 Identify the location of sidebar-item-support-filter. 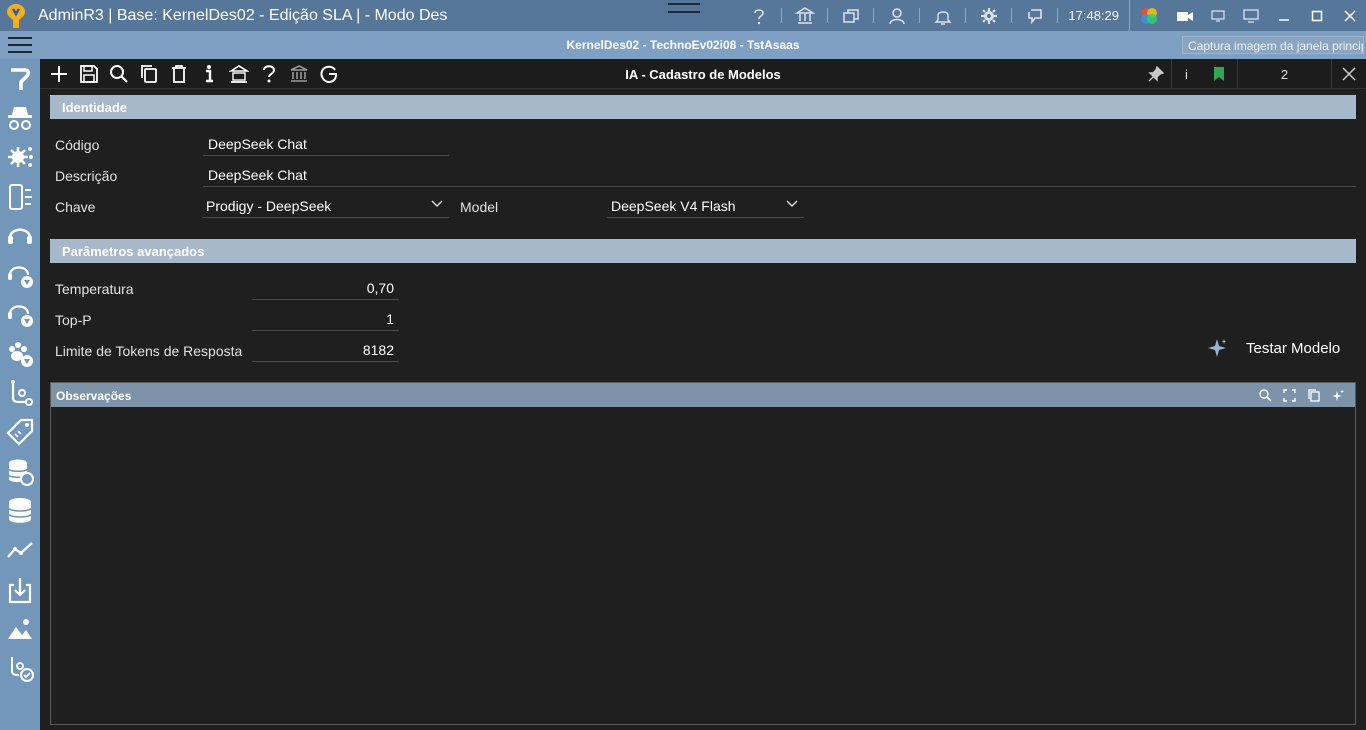
(20, 274).